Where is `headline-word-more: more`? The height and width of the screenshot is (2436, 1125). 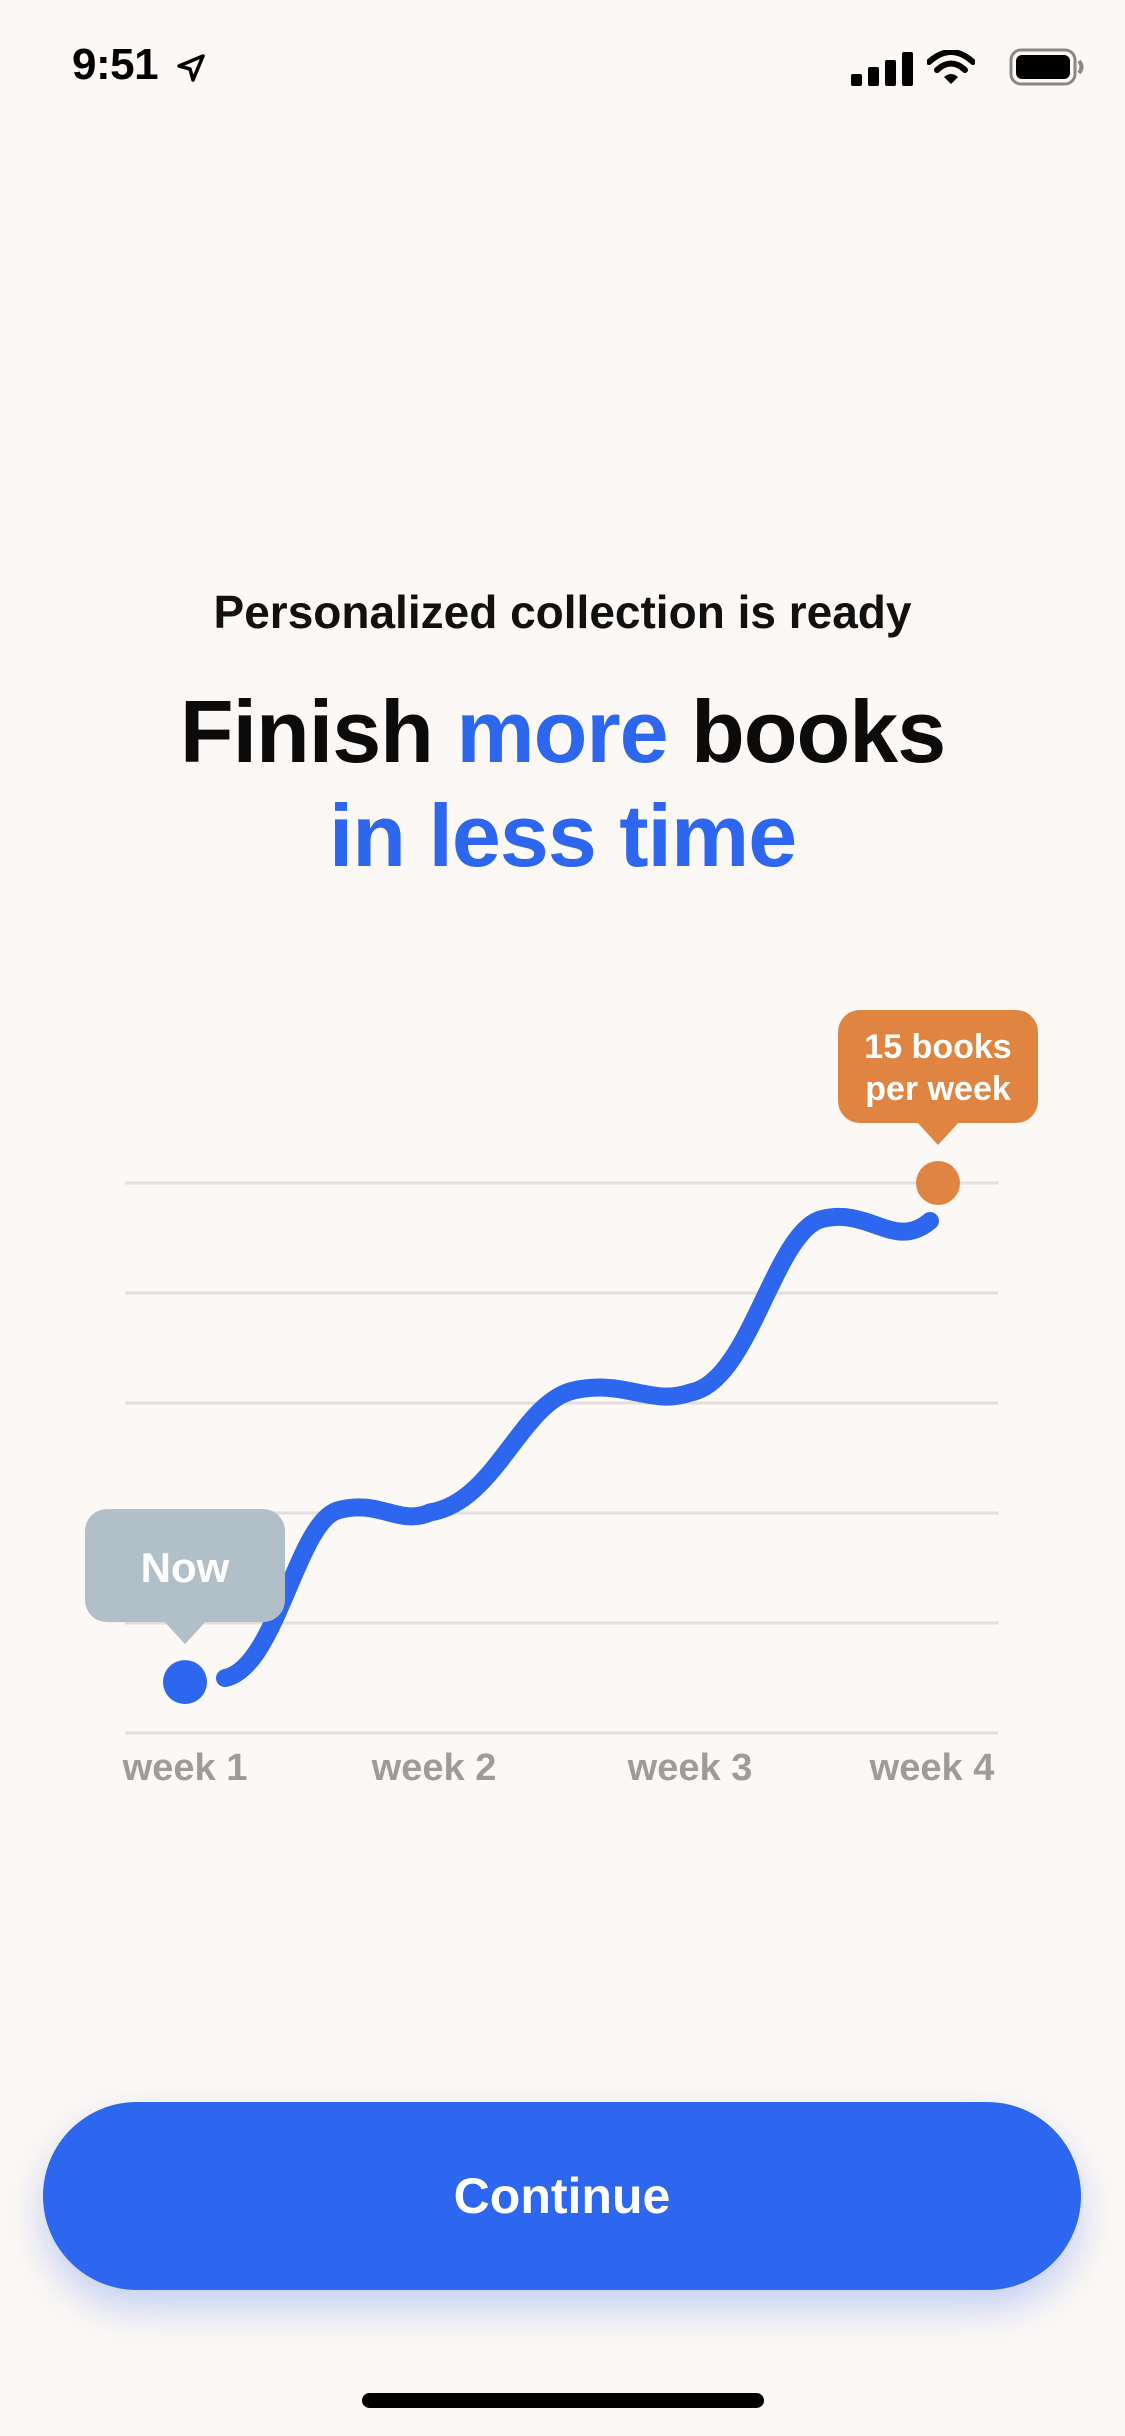
headline-word-more: more is located at coordinates (562, 731).